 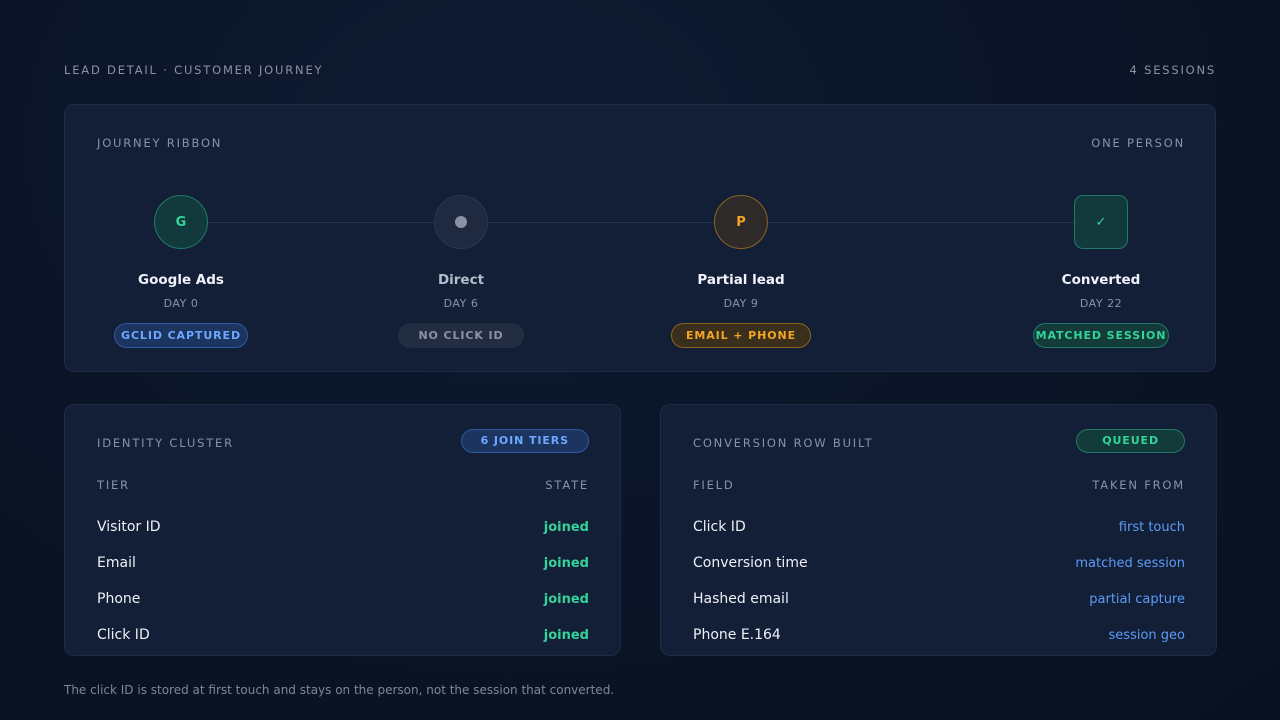 I want to click on stage-tag: NO CLICK ID, so click(x=461, y=335).